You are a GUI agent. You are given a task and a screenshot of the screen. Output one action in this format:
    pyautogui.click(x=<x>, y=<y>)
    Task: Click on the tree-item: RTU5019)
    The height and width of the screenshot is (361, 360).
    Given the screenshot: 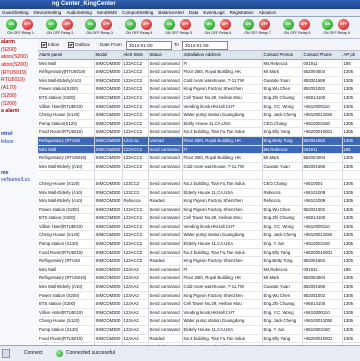 What is the action you would take?
    pyautogui.click(x=19, y=81)
    